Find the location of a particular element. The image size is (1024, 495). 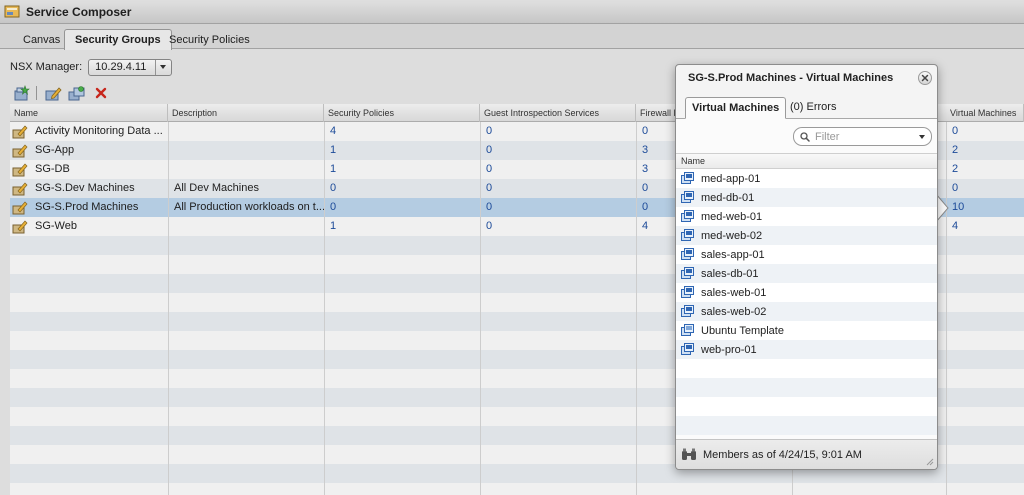

row-security-policies: 4 is located at coordinates (402, 131).